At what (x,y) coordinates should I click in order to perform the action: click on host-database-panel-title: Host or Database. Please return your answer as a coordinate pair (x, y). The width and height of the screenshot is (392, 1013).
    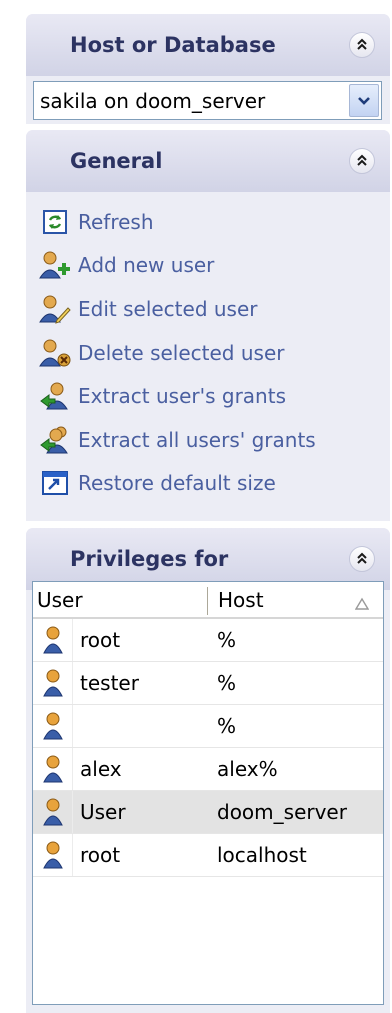
    Looking at the image, I should click on (173, 45).